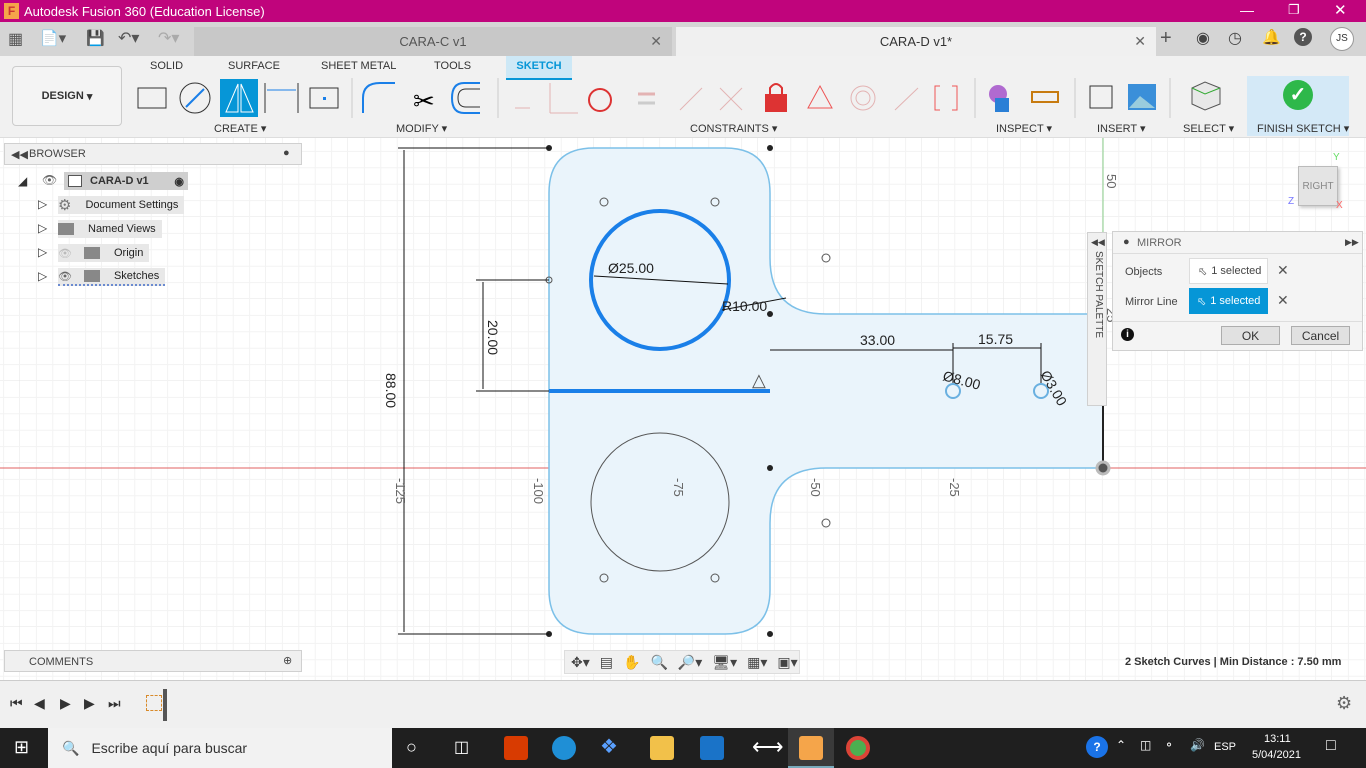 This screenshot has height=768, width=1366. What do you see at coordinates (19, 154) in the screenshot?
I see `collapse-browser-icon: ◀◀` at bounding box center [19, 154].